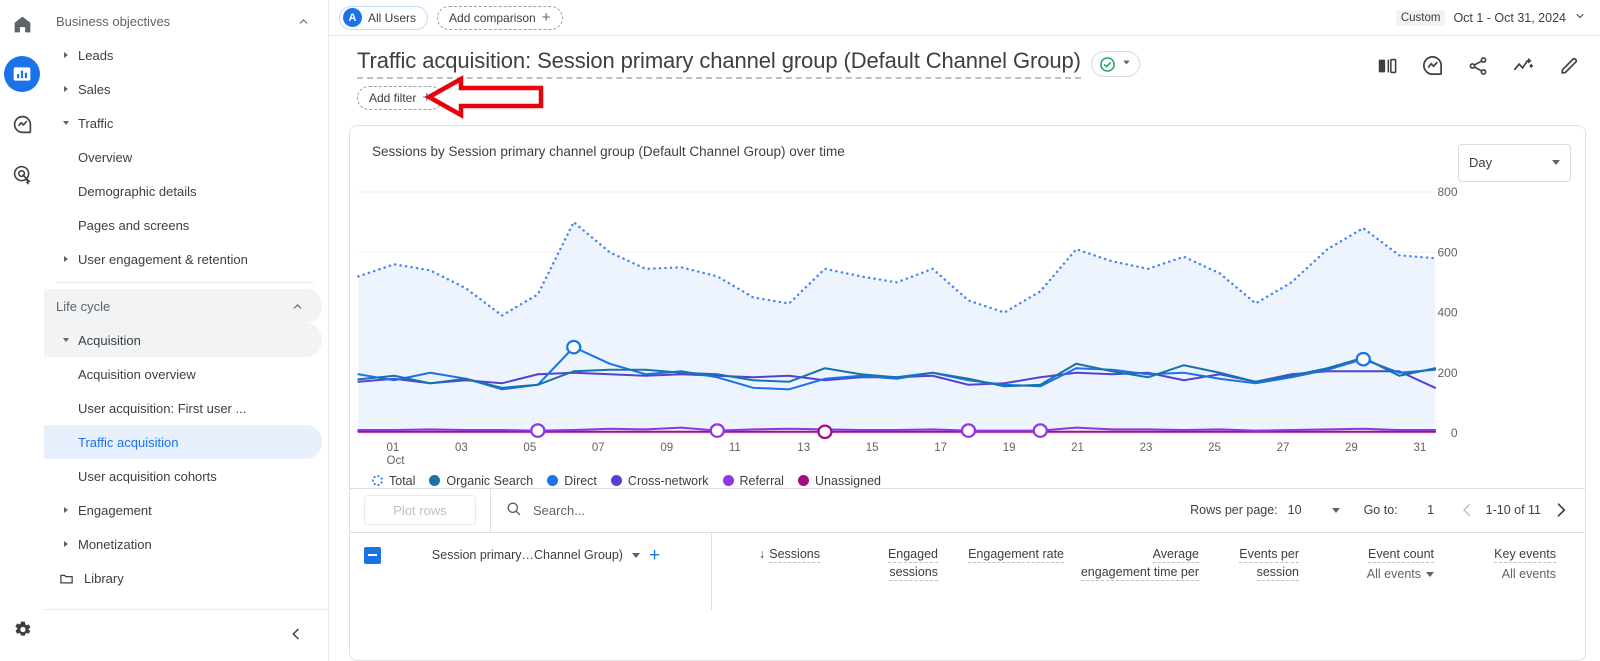 This screenshot has width=1600, height=661. Describe the element at coordinates (392, 17) in the screenshot. I see `audience-chip-label: All Users` at that location.